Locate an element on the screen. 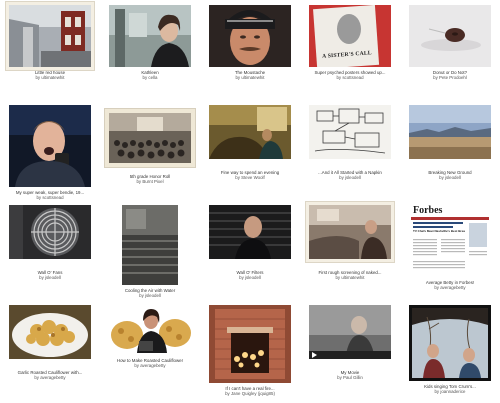  photo-card: Wall O' Fans by jsleodell is located at coordinates (50, 243).